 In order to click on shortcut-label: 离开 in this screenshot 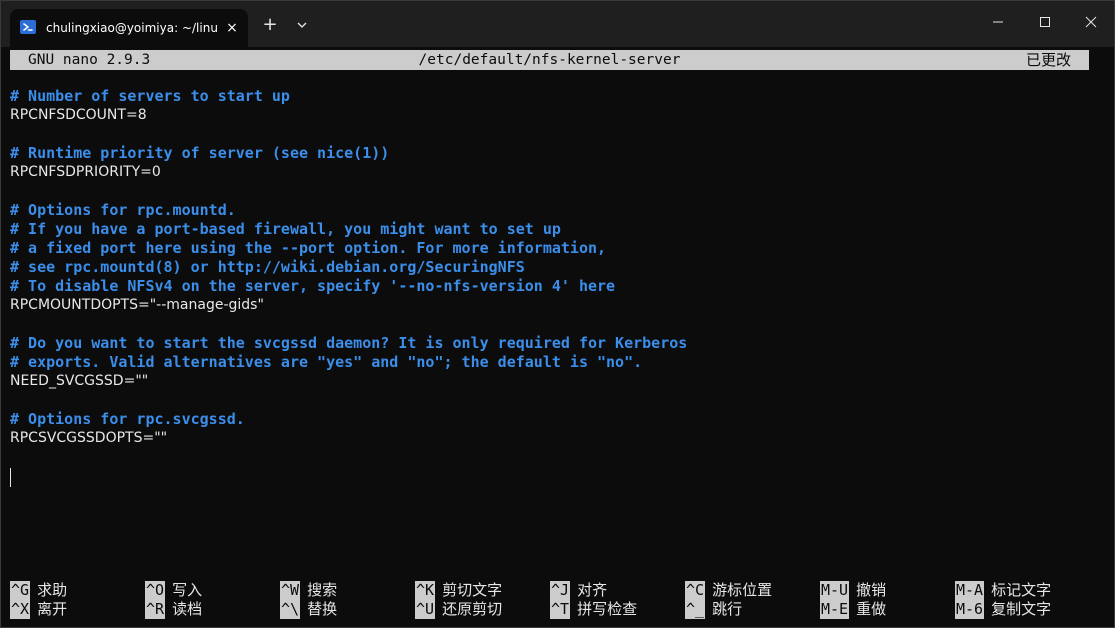, I will do `click(52, 609)`.